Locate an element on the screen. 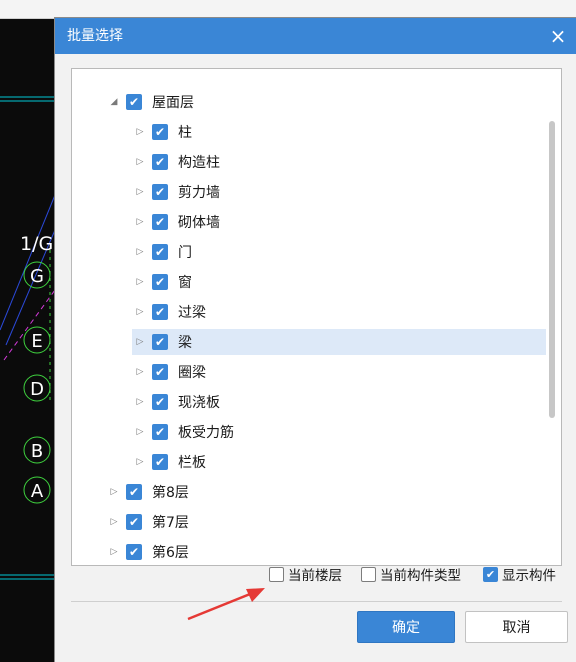  tree-node-child: ▷ ✔ 栏板 is located at coordinates (339, 462).